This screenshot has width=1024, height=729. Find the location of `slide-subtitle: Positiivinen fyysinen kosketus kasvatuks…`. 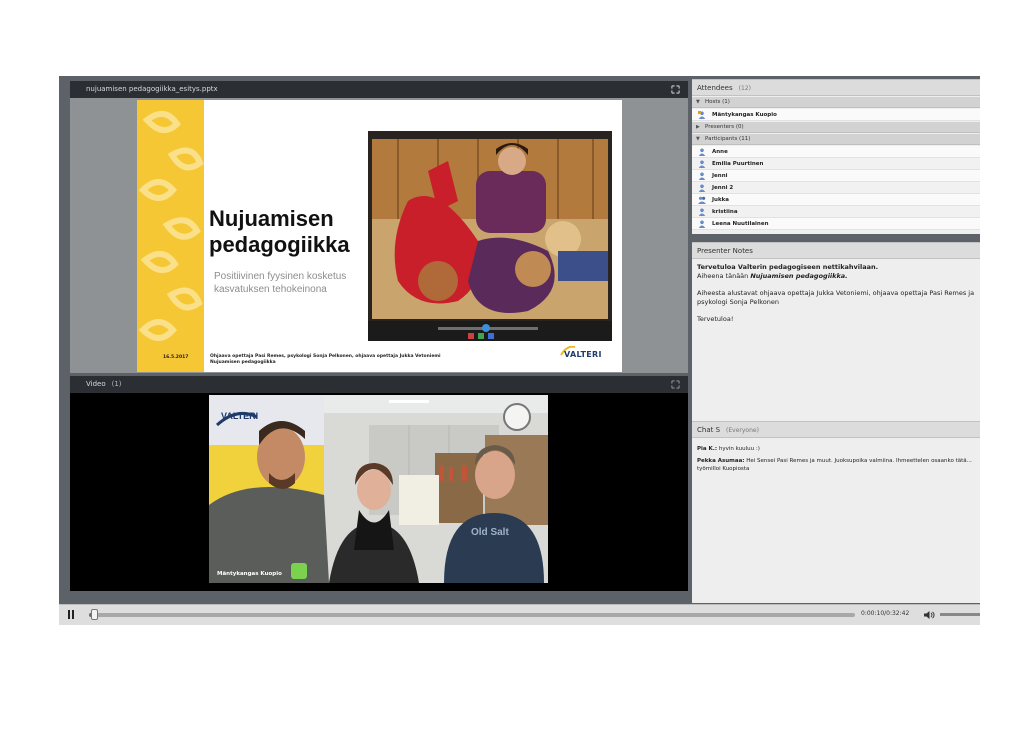

slide-subtitle: Positiivinen fyysinen kosketus kasvatuks… is located at coordinates (280, 283).